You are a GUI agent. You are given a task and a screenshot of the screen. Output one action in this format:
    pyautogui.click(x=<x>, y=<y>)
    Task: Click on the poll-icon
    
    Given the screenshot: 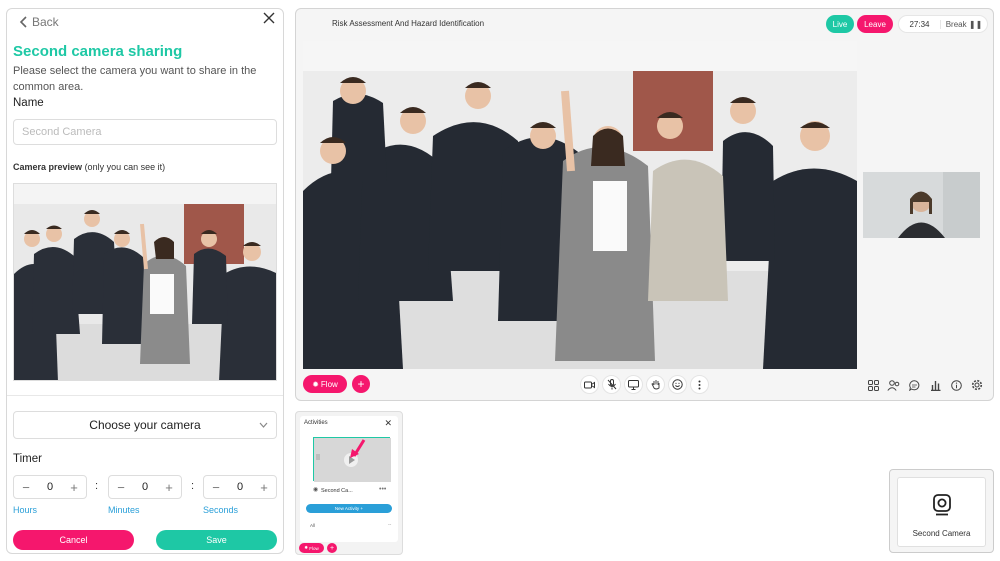 What is the action you would take?
    pyautogui.click(x=935, y=385)
    